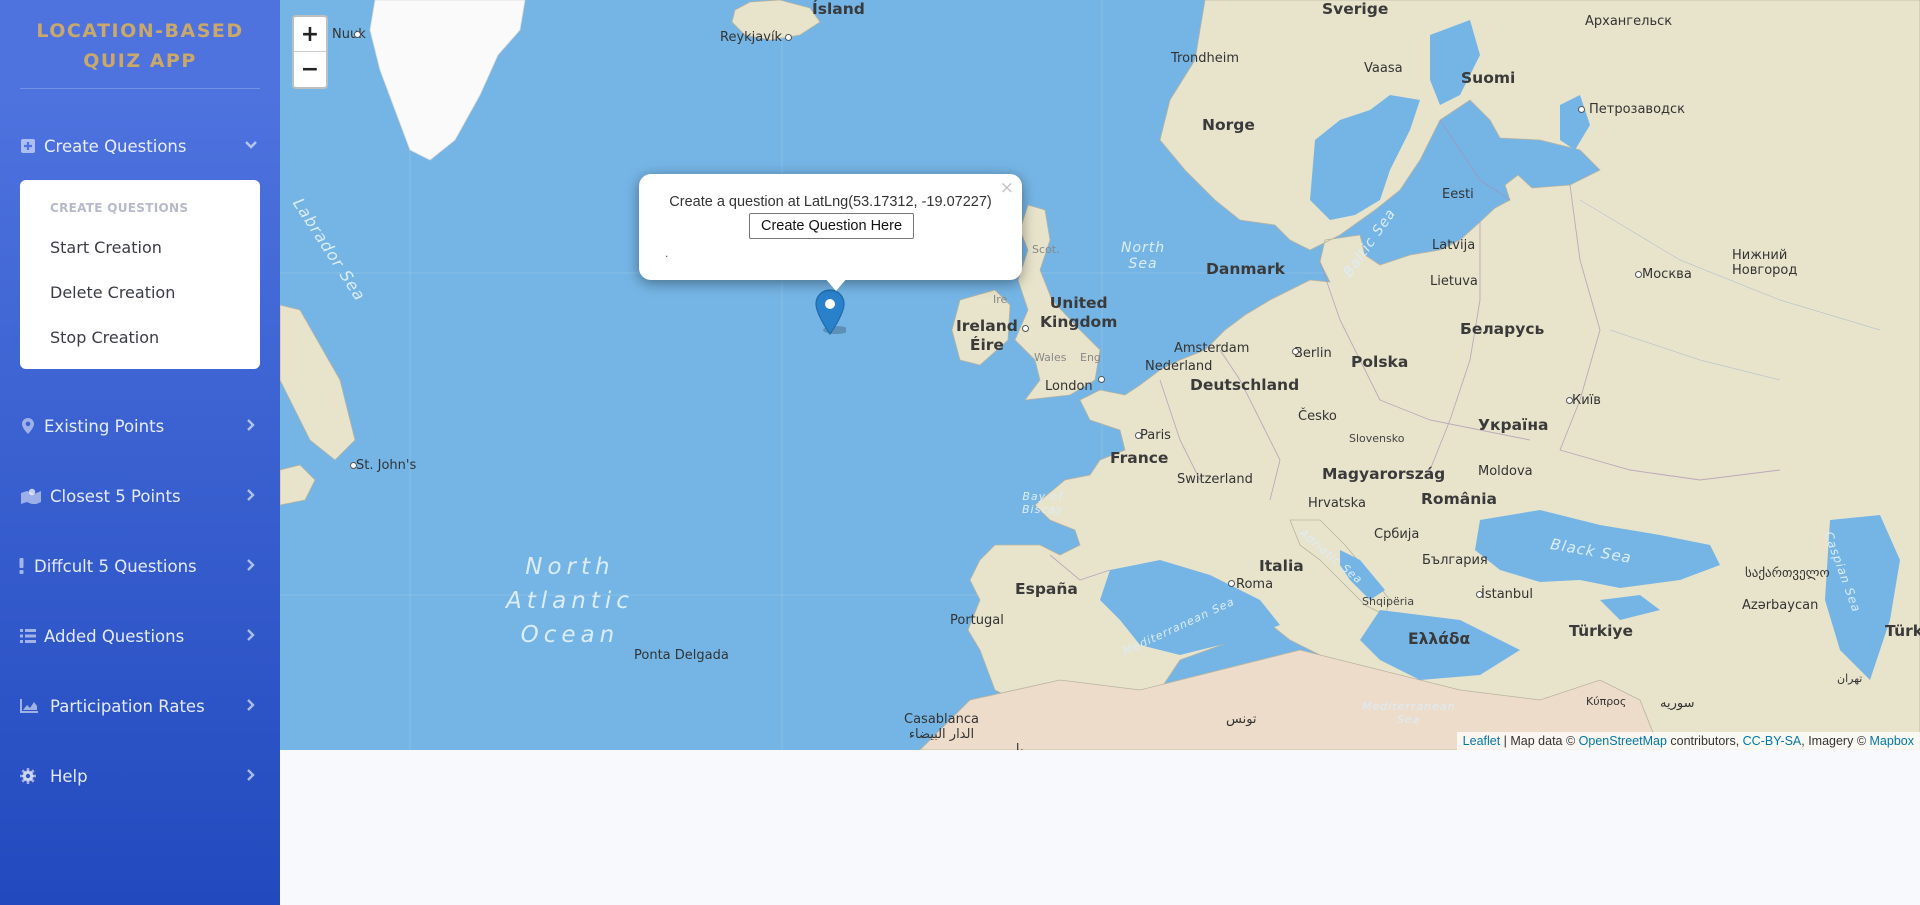 The image size is (1920, 905). Describe the element at coordinates (1629, 21) in the screenshot. I see `label-arkhangelsk: Архангельск` at that location.